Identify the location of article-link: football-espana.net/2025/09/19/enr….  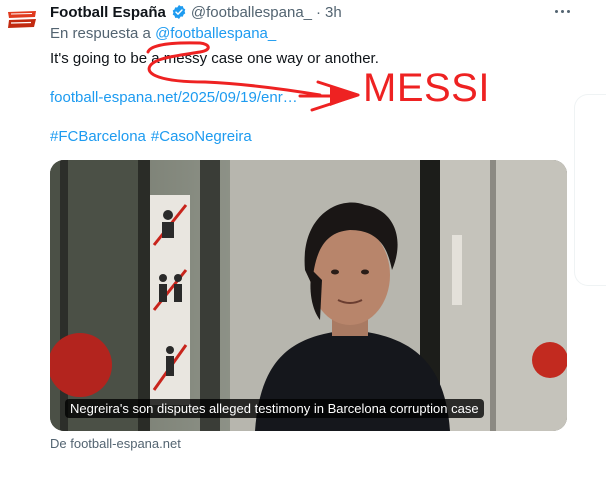
(174, 97).